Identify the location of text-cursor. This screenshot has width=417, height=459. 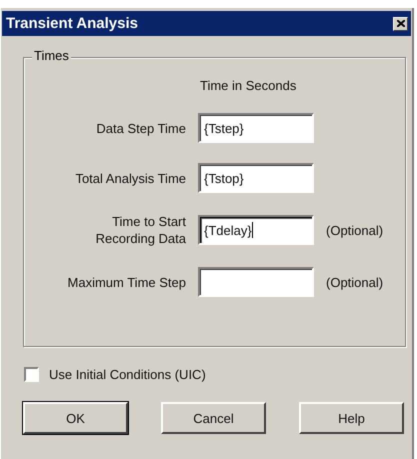
(252, 230).